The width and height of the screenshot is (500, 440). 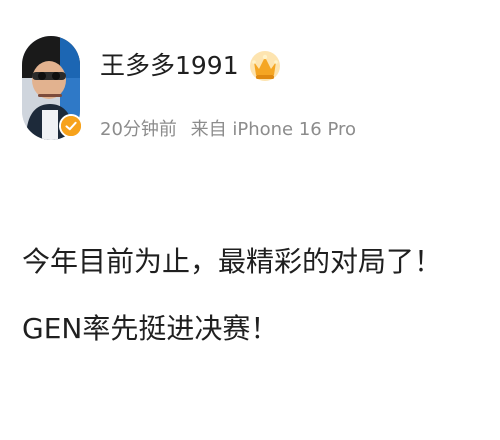 I want to click on avatar-wrapper, so click(x=52, y=88).